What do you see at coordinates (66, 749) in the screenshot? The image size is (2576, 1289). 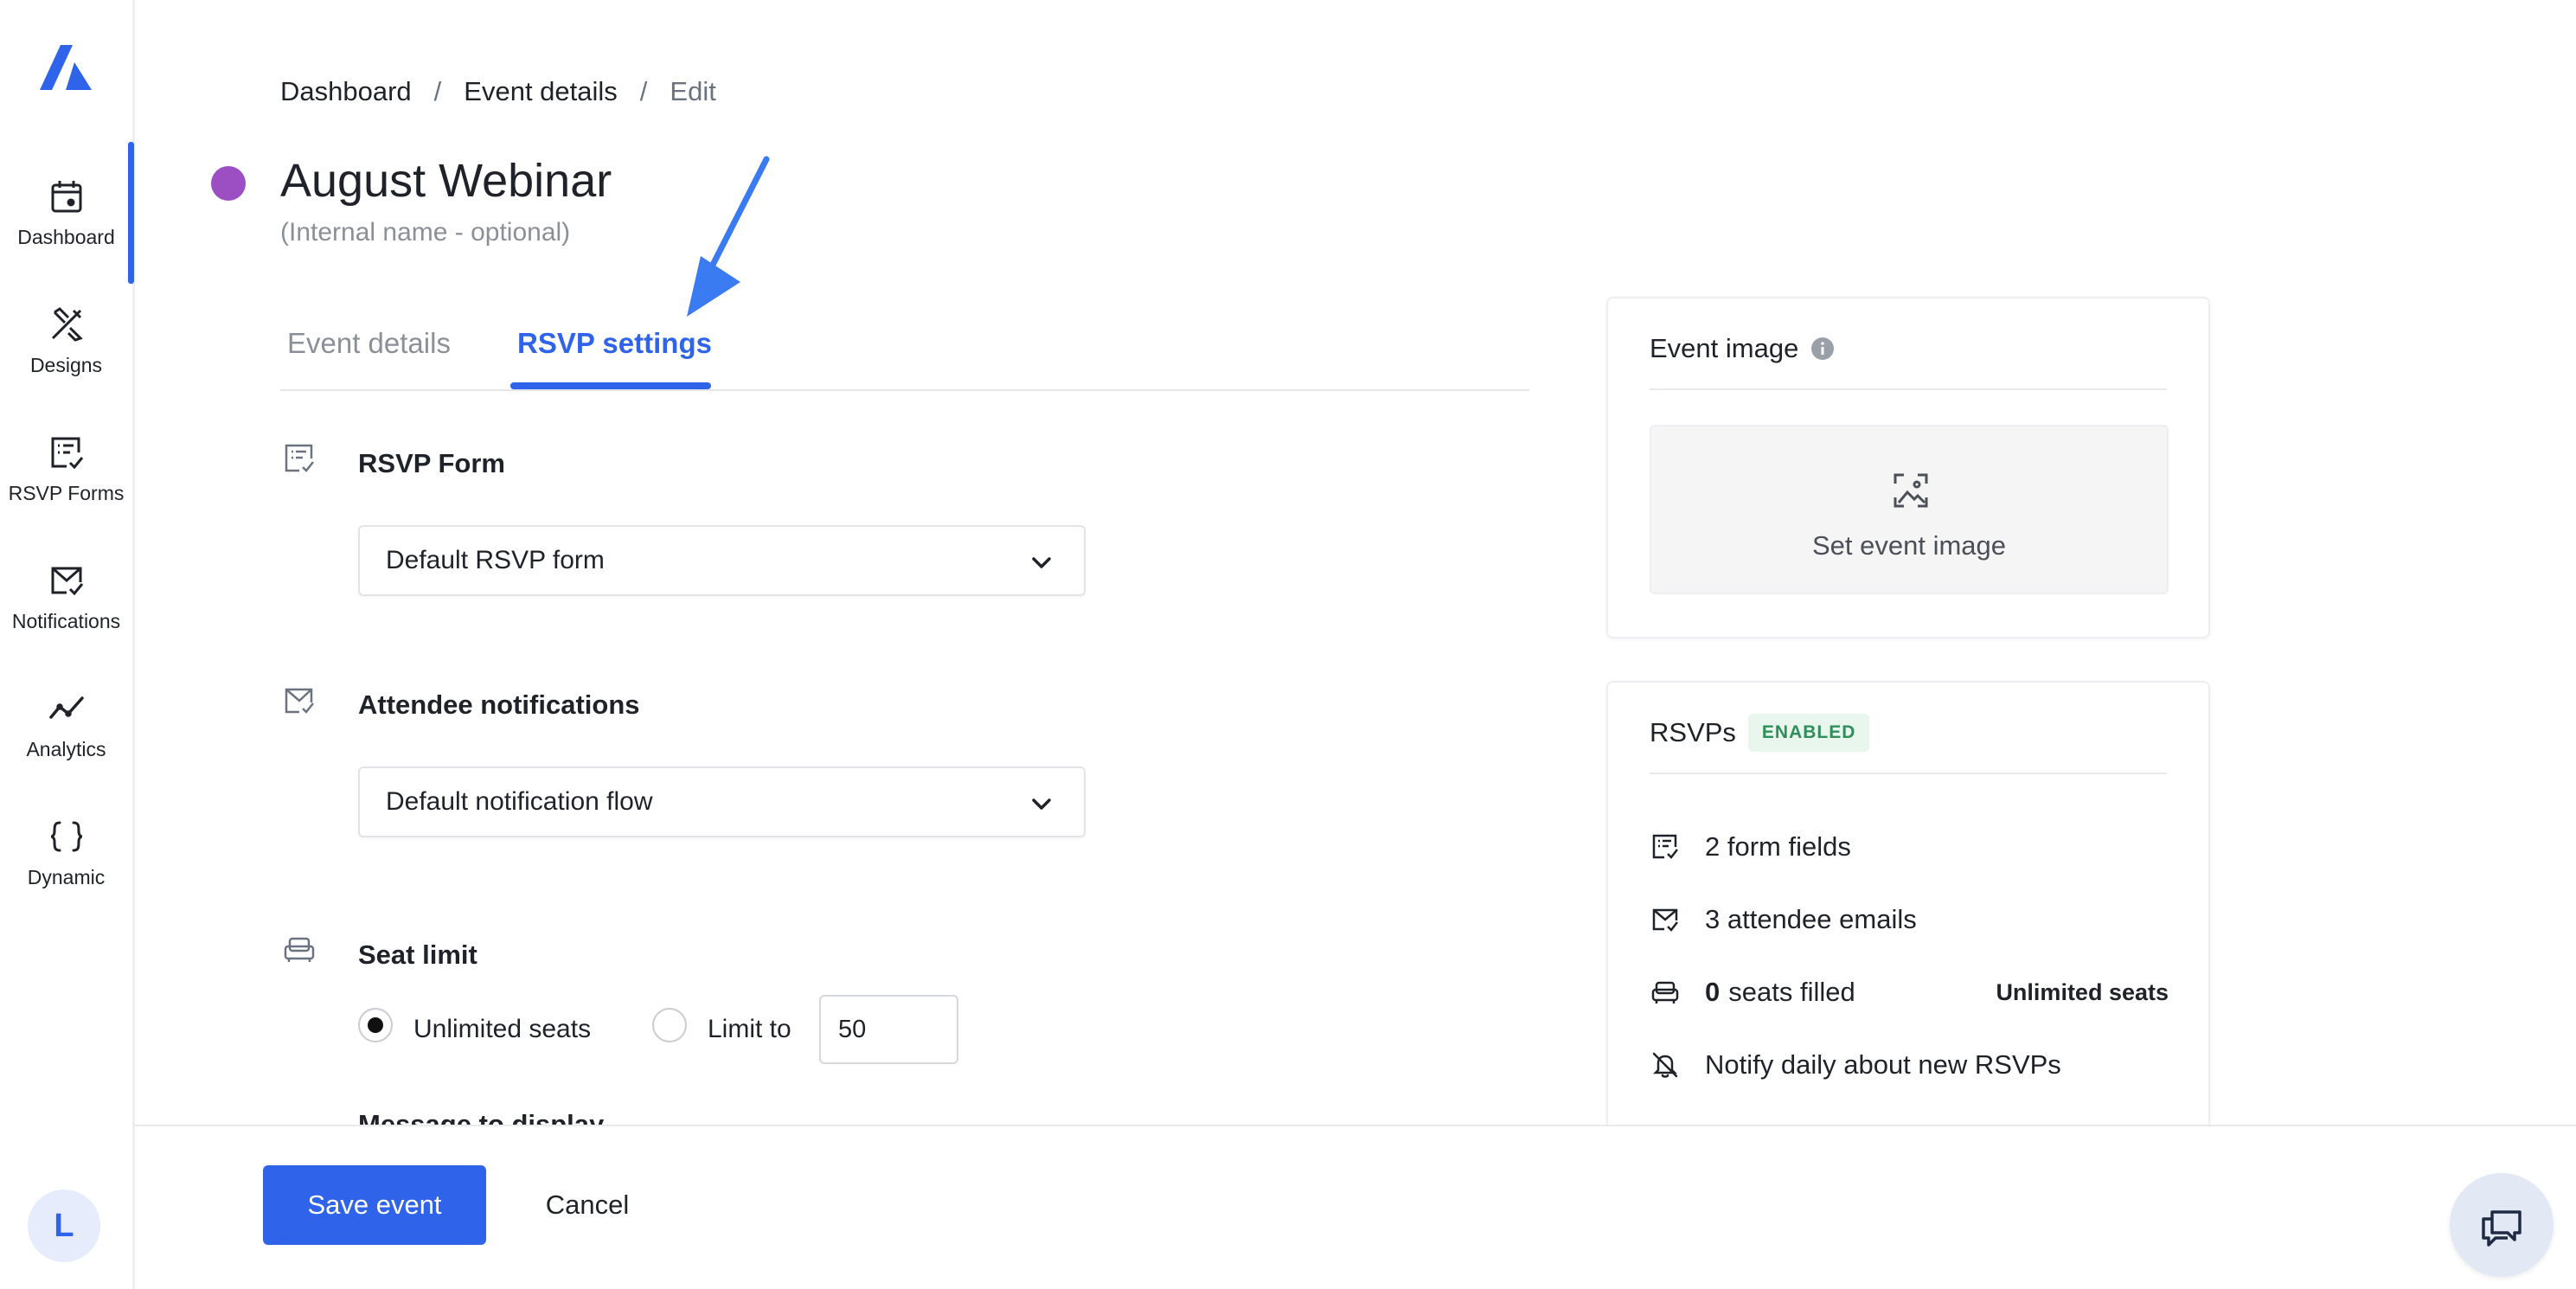 I see `sidebar-item-label: Analytics` at bounding box center [66, 749].